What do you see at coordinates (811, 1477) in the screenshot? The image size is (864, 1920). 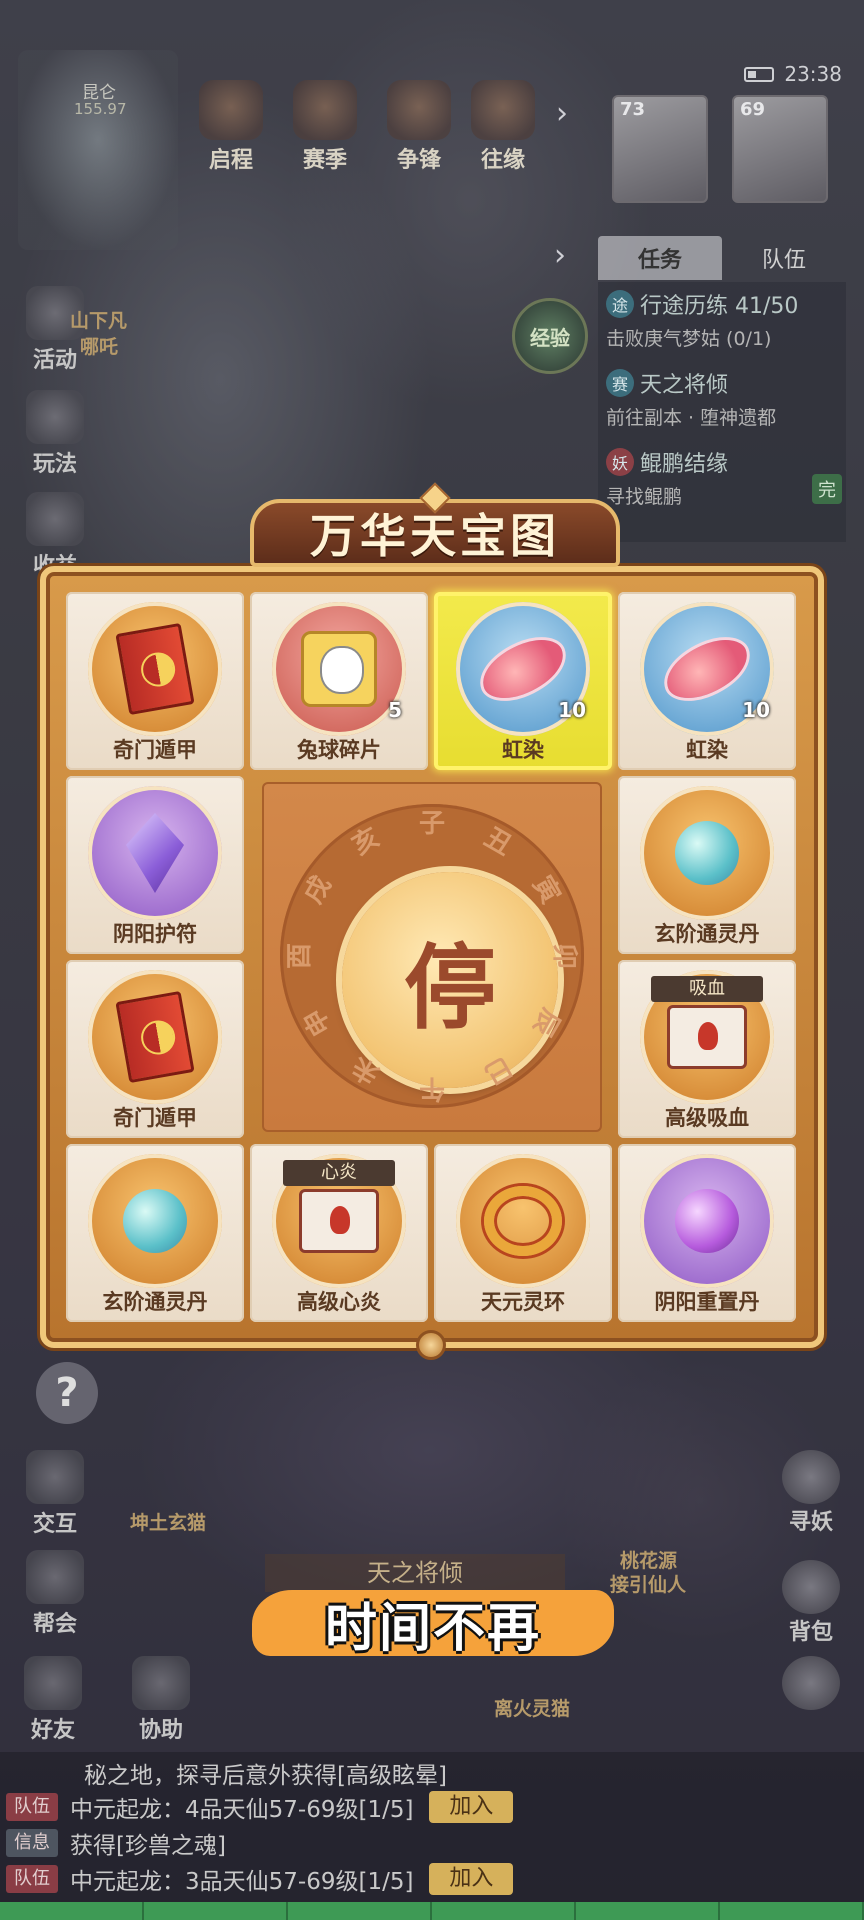 I see `seek-yao-icon` at bounding box center [811, 1477].